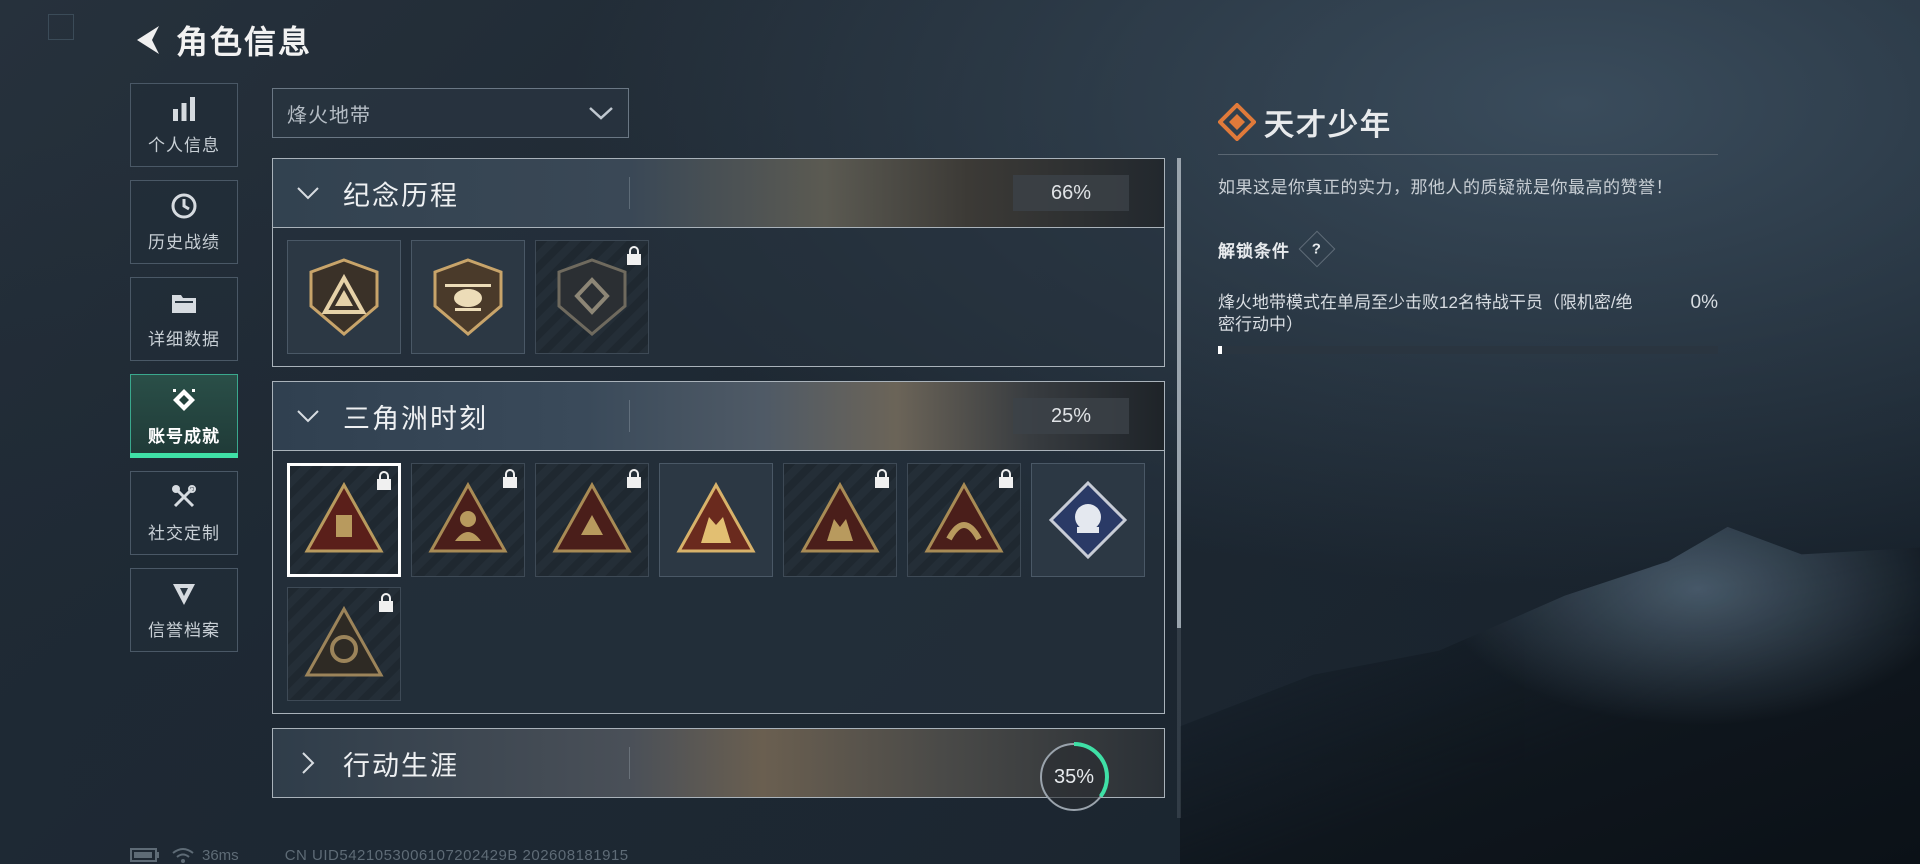  I want to click on section-progress: 35%, so click(1074, 776).